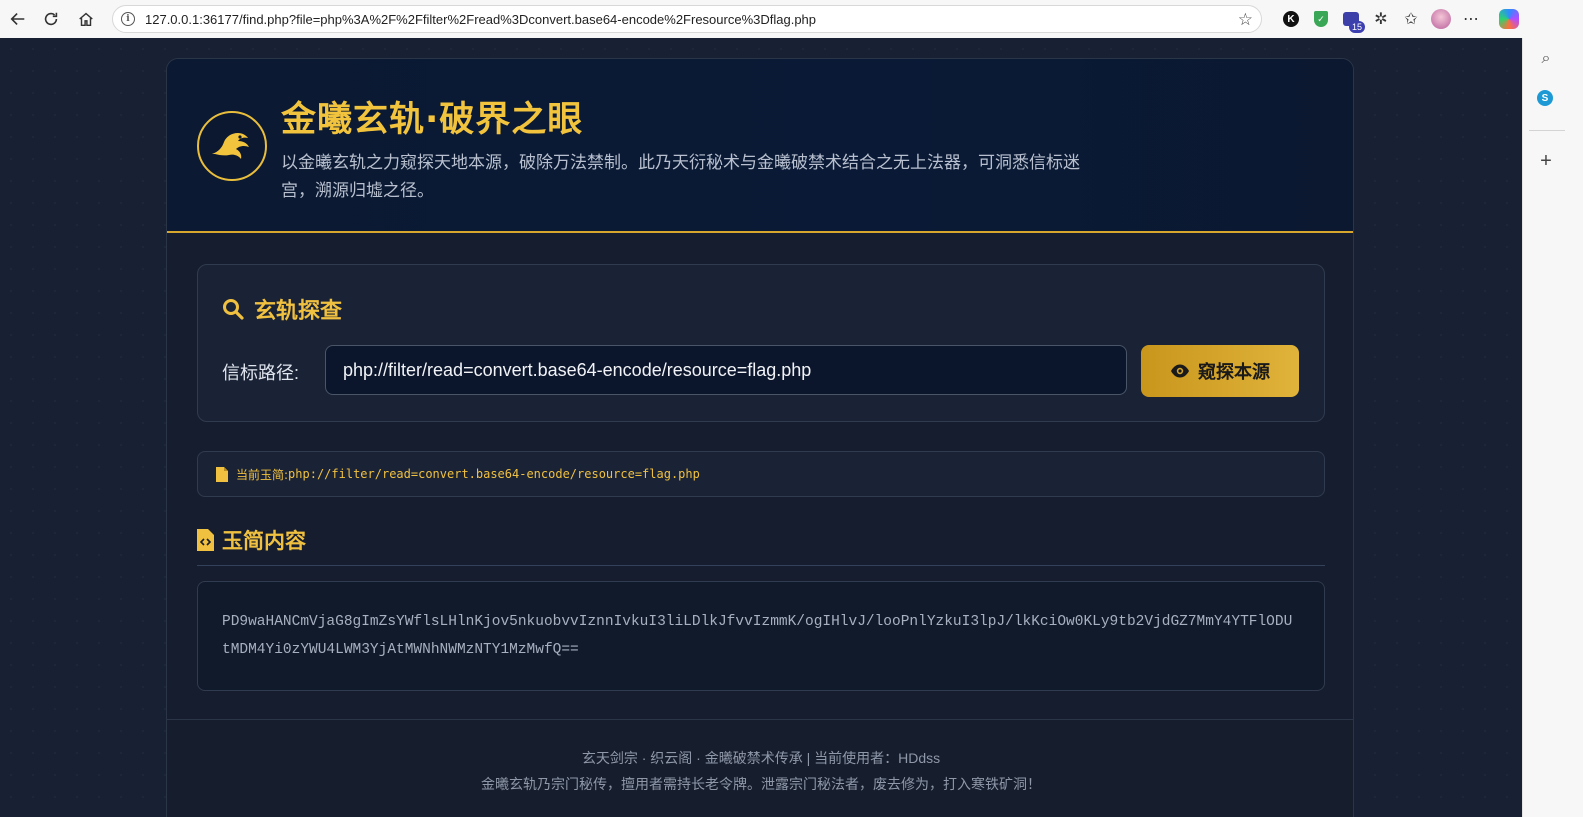 This screenshot has width=1583, height=817. What do you see at coordinates (761, 758) in the screenshot?
I see `footer-line1: 玄天剑宗 · 织云阁 · 金曦破禁术传承 | 当前使用者：HDdss` at bounding box center [761, 758].